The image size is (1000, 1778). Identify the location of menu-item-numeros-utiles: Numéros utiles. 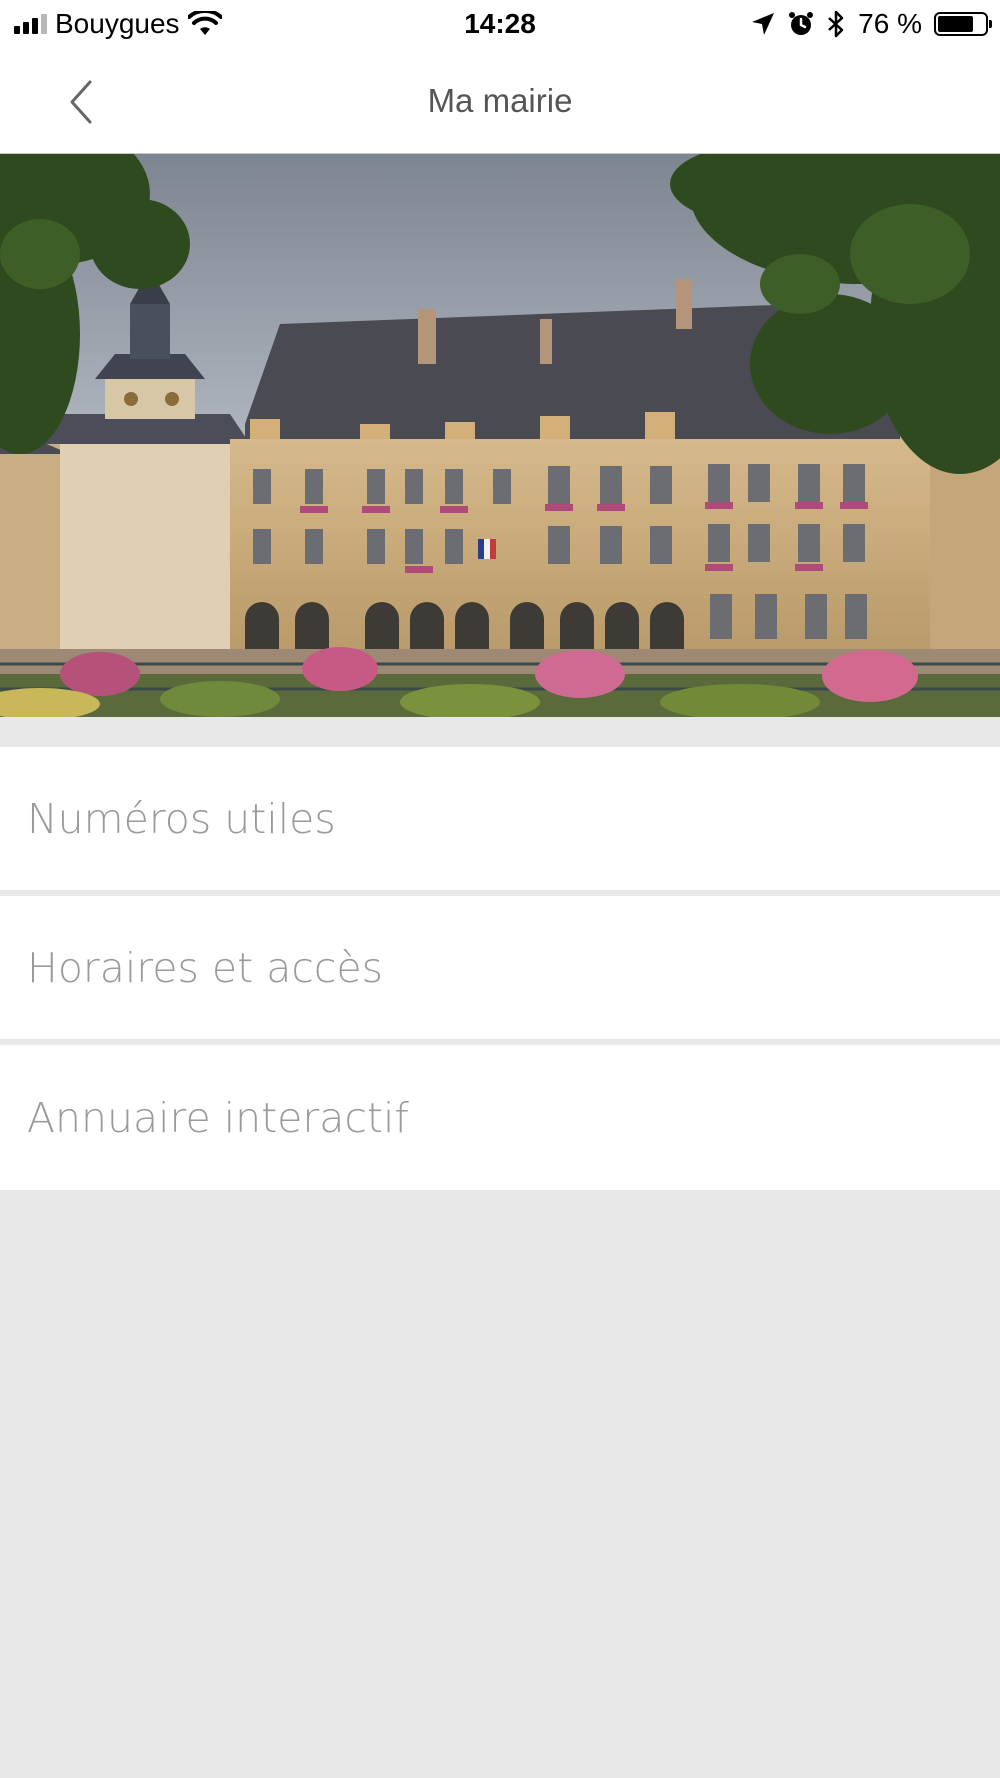
(500, 821).